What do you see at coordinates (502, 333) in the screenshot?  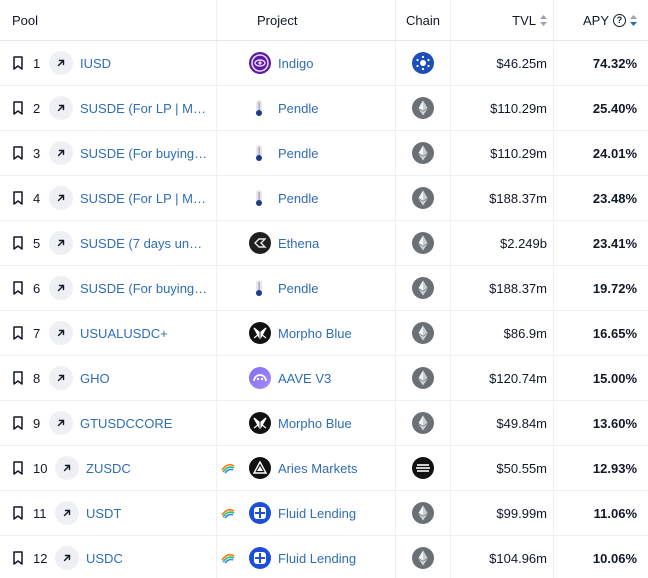 I see `tvl-cell: $86.9m` at bounding box center [502, 333].